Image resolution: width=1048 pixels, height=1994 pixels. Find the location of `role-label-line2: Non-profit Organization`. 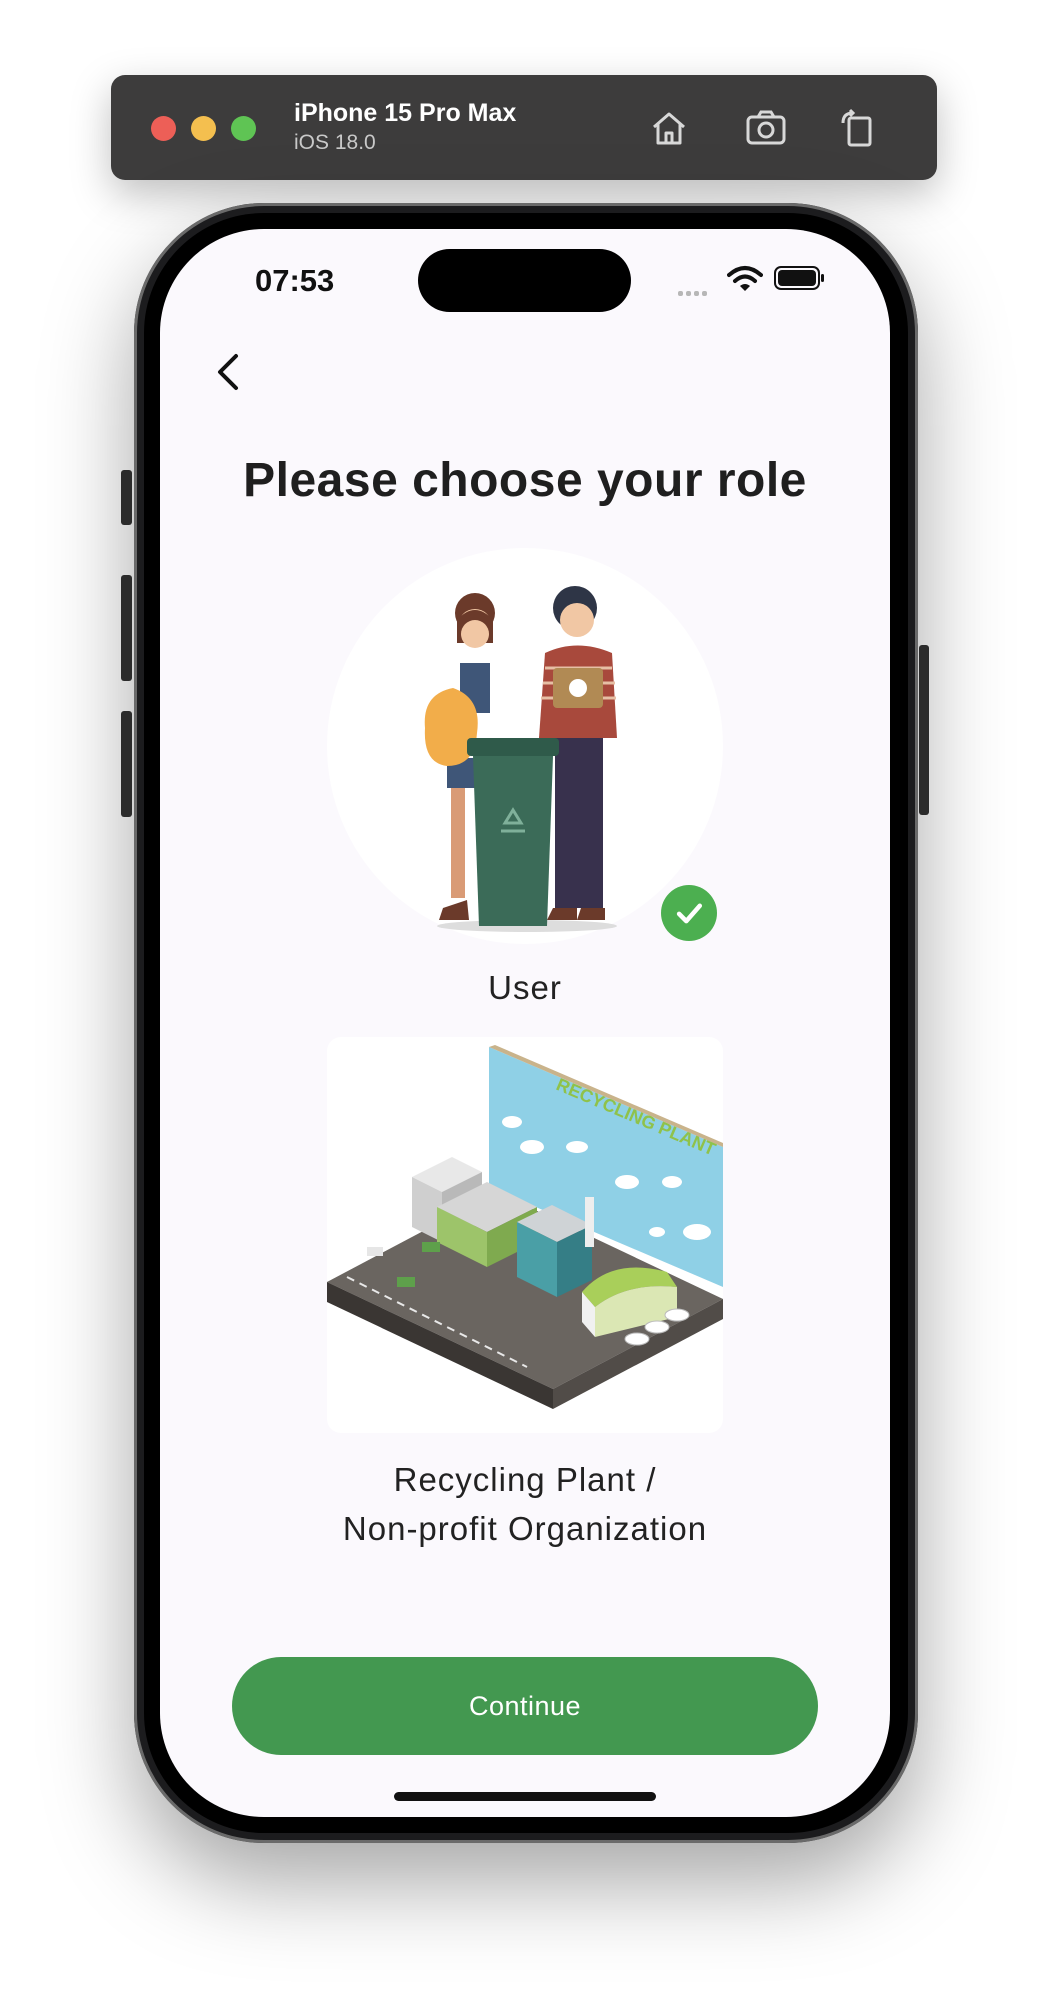

role-label-line2: Non-profit Organization is located at coordinates (525, 1528).